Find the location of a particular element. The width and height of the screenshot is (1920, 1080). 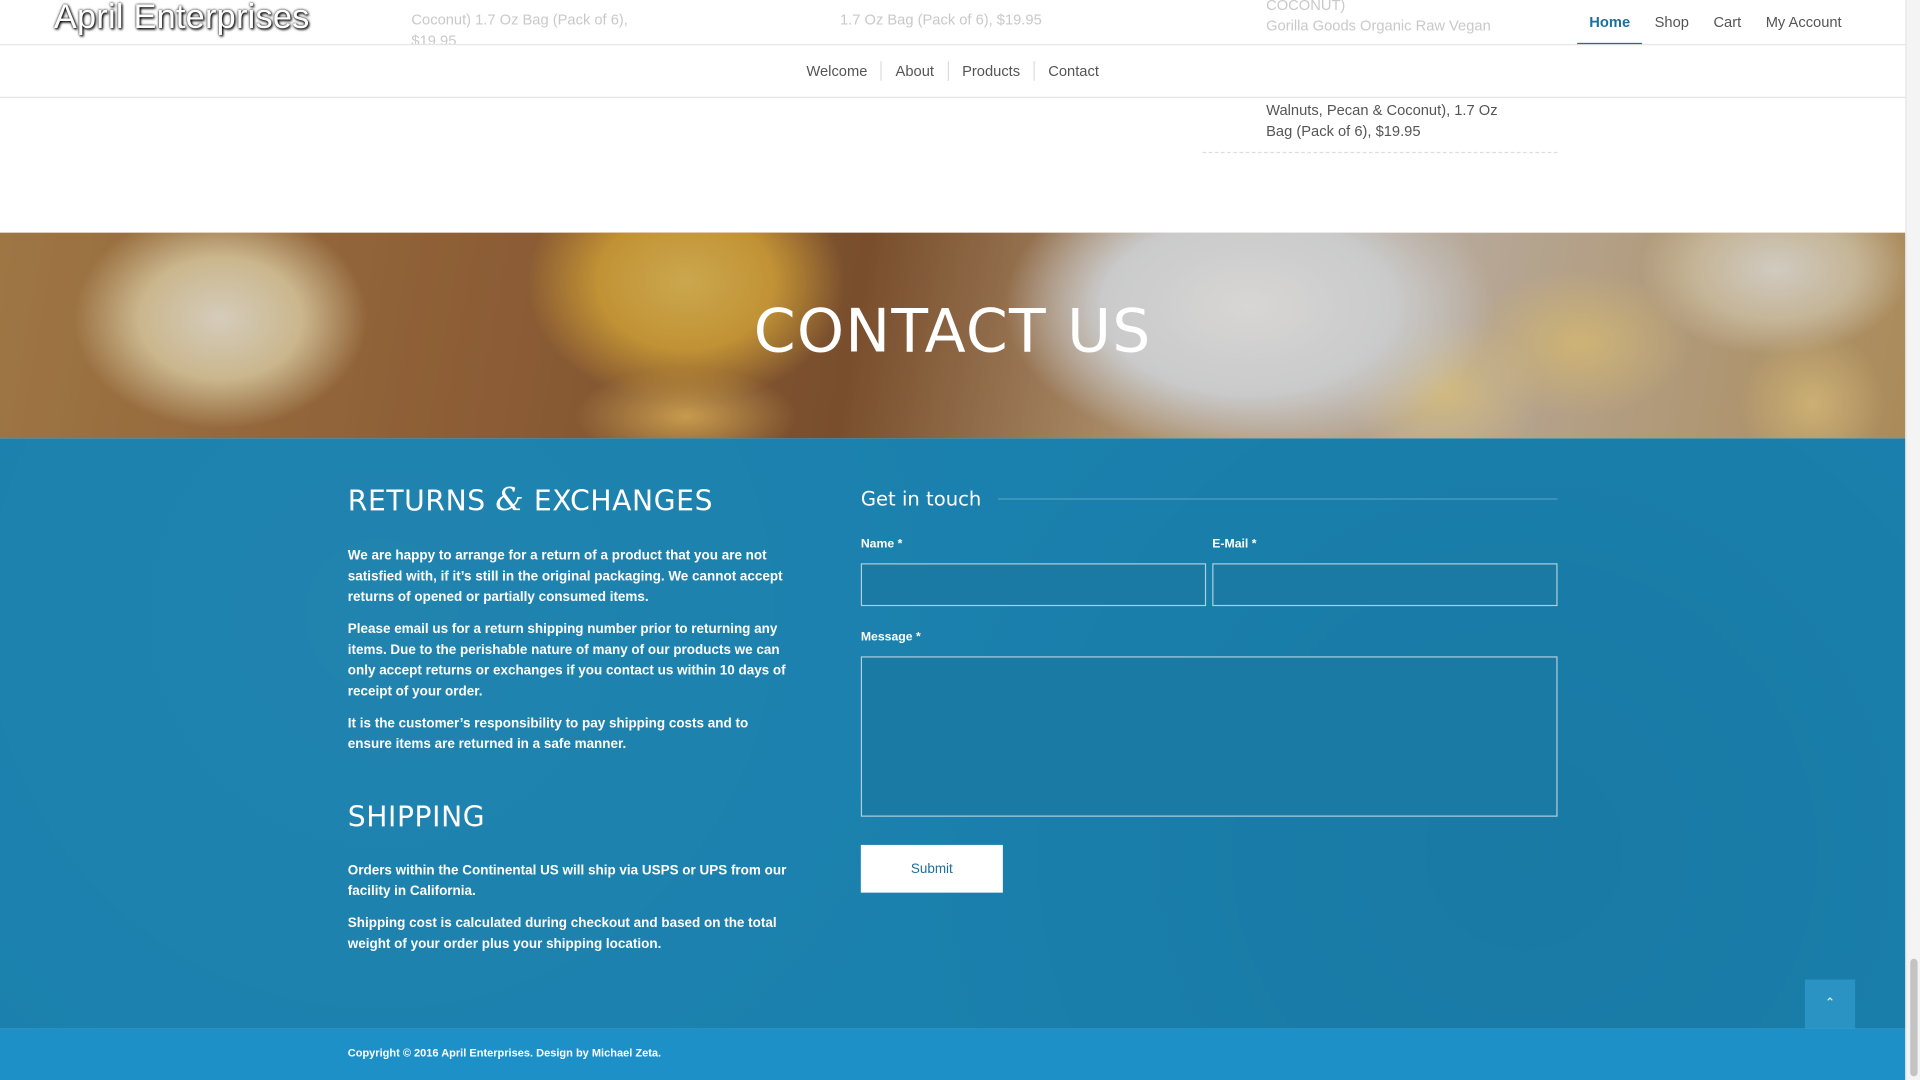

email-label: E-Mail * is located at coordinates (1234, 544).